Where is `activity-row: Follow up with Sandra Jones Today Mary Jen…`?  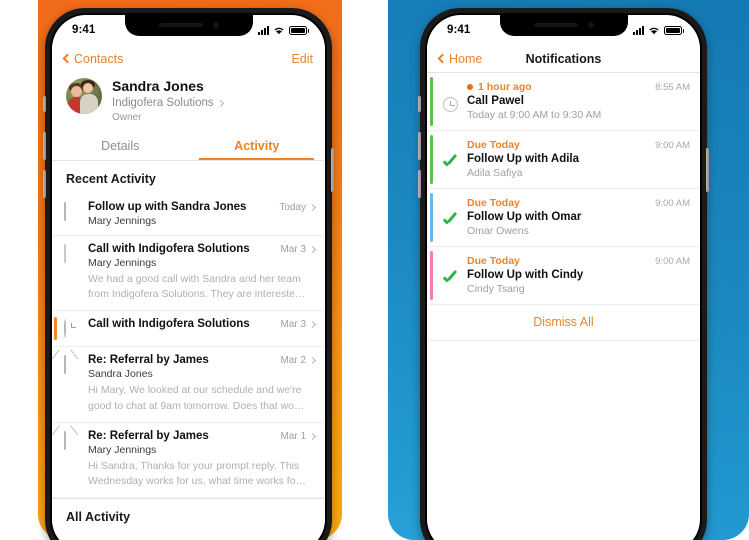 activity-row: Follow up with Sandra Jones Today Mary Jen… is located at coordinates (188, 215).